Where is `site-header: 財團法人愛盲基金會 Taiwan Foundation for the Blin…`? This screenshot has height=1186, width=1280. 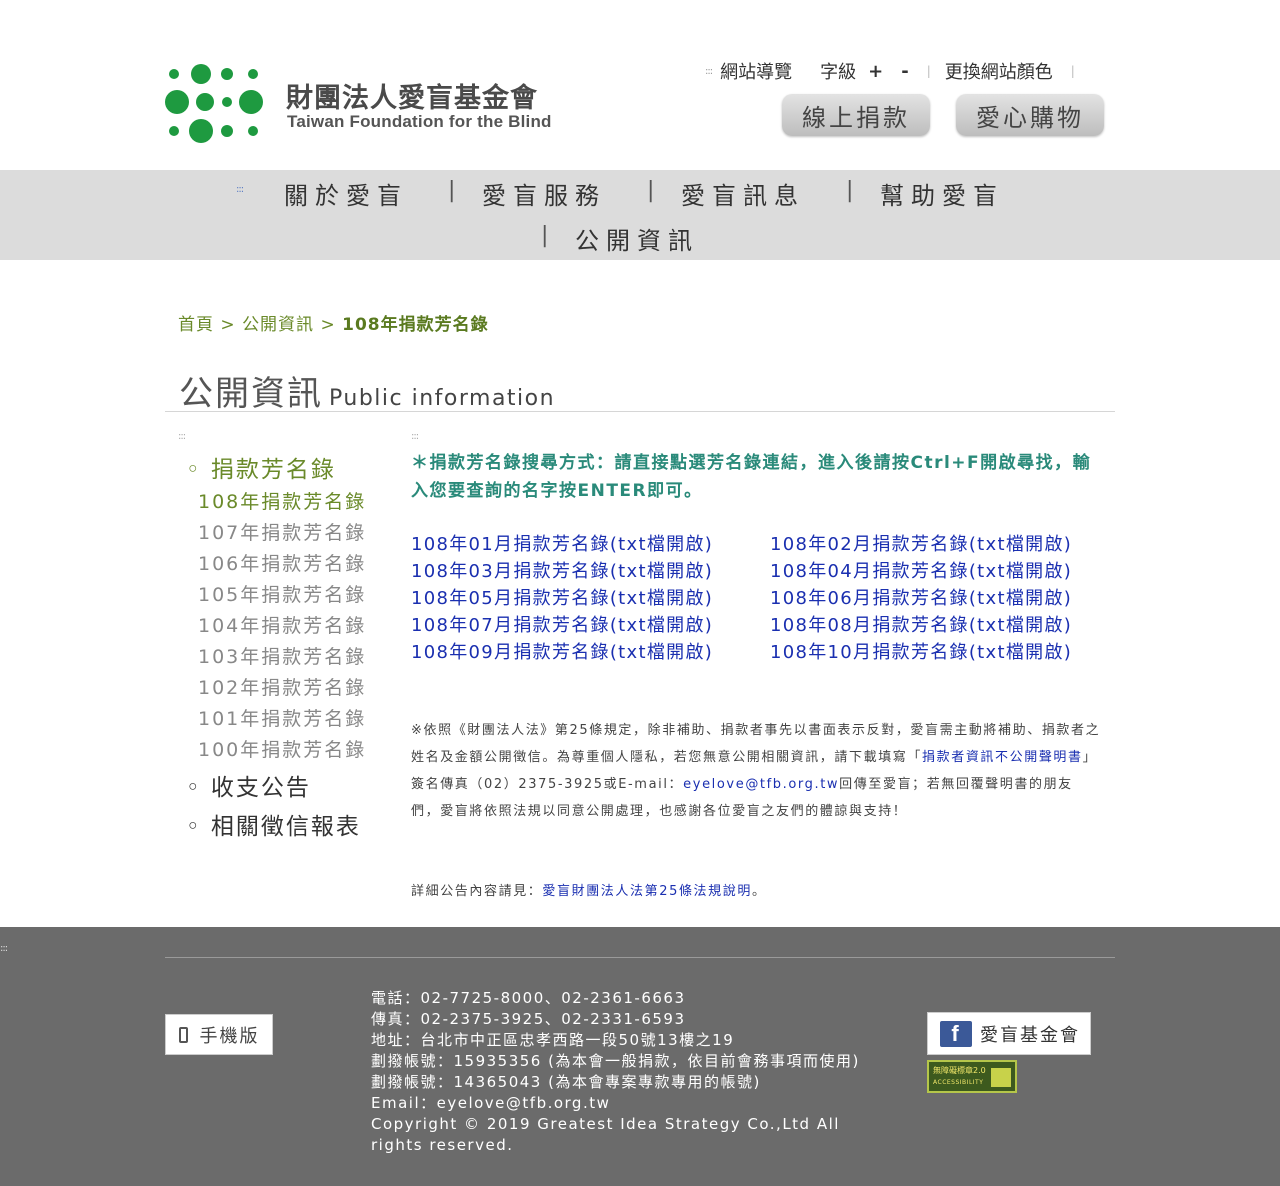
site-header: 財團法人愛盲基金會 Taiwan Foundation for the Blin… is located at coordinates (640, 85).